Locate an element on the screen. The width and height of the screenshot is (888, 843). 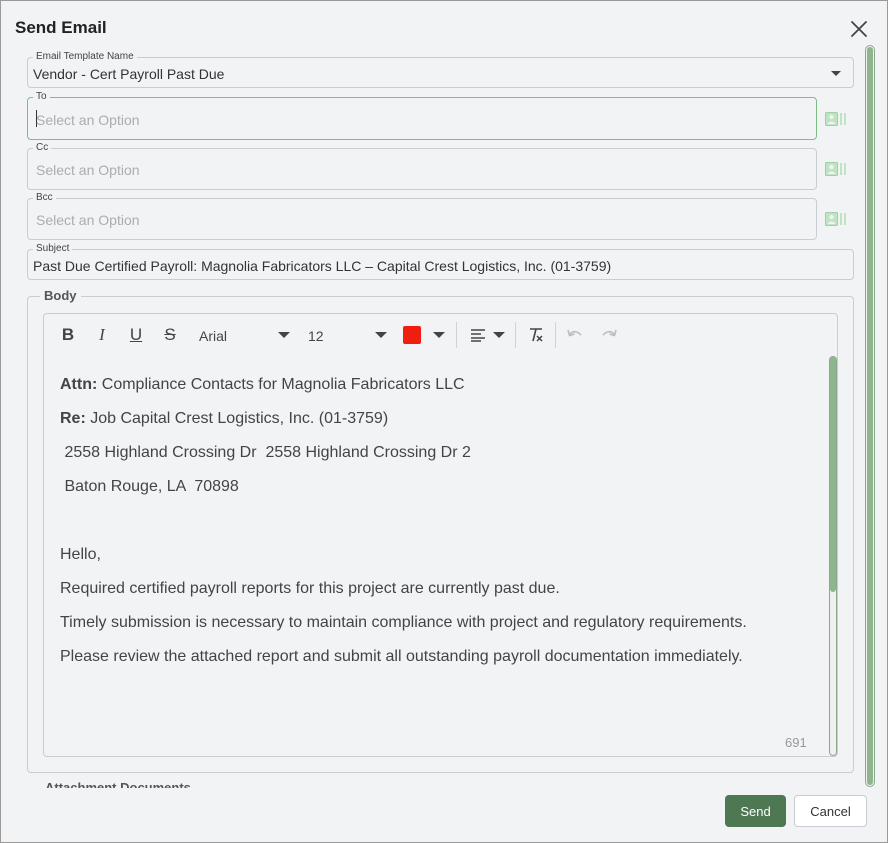
bold-button: B is located at coordinates (68, 335).